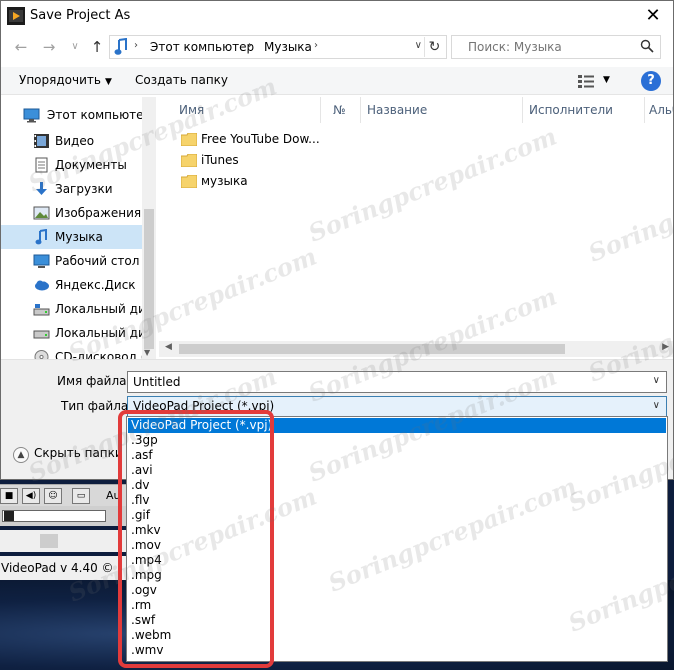 The image size is (674, 670). What do you see at coordinates (418, 45) in the screenshot?
I see `address-dropdown-icon: ∨` at bounding box center [418, 45].